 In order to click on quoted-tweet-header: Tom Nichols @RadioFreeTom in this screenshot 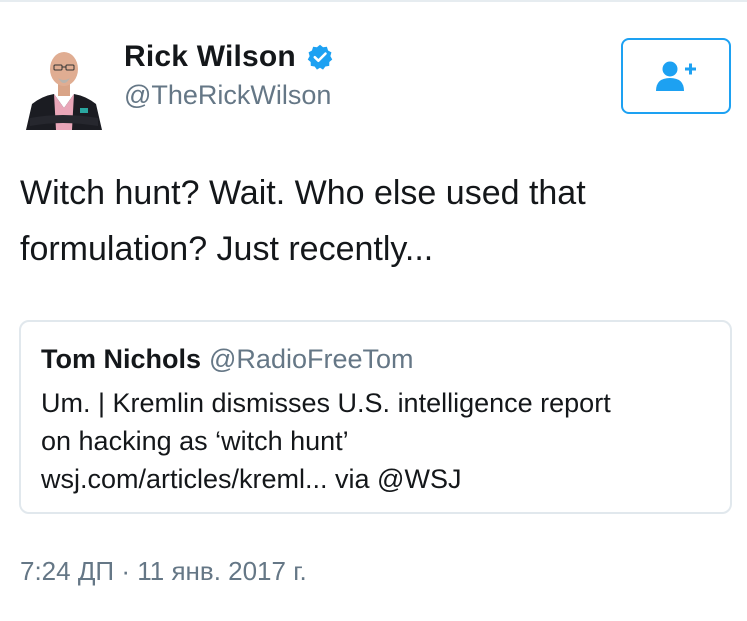, I will do `click(227, 359)`.